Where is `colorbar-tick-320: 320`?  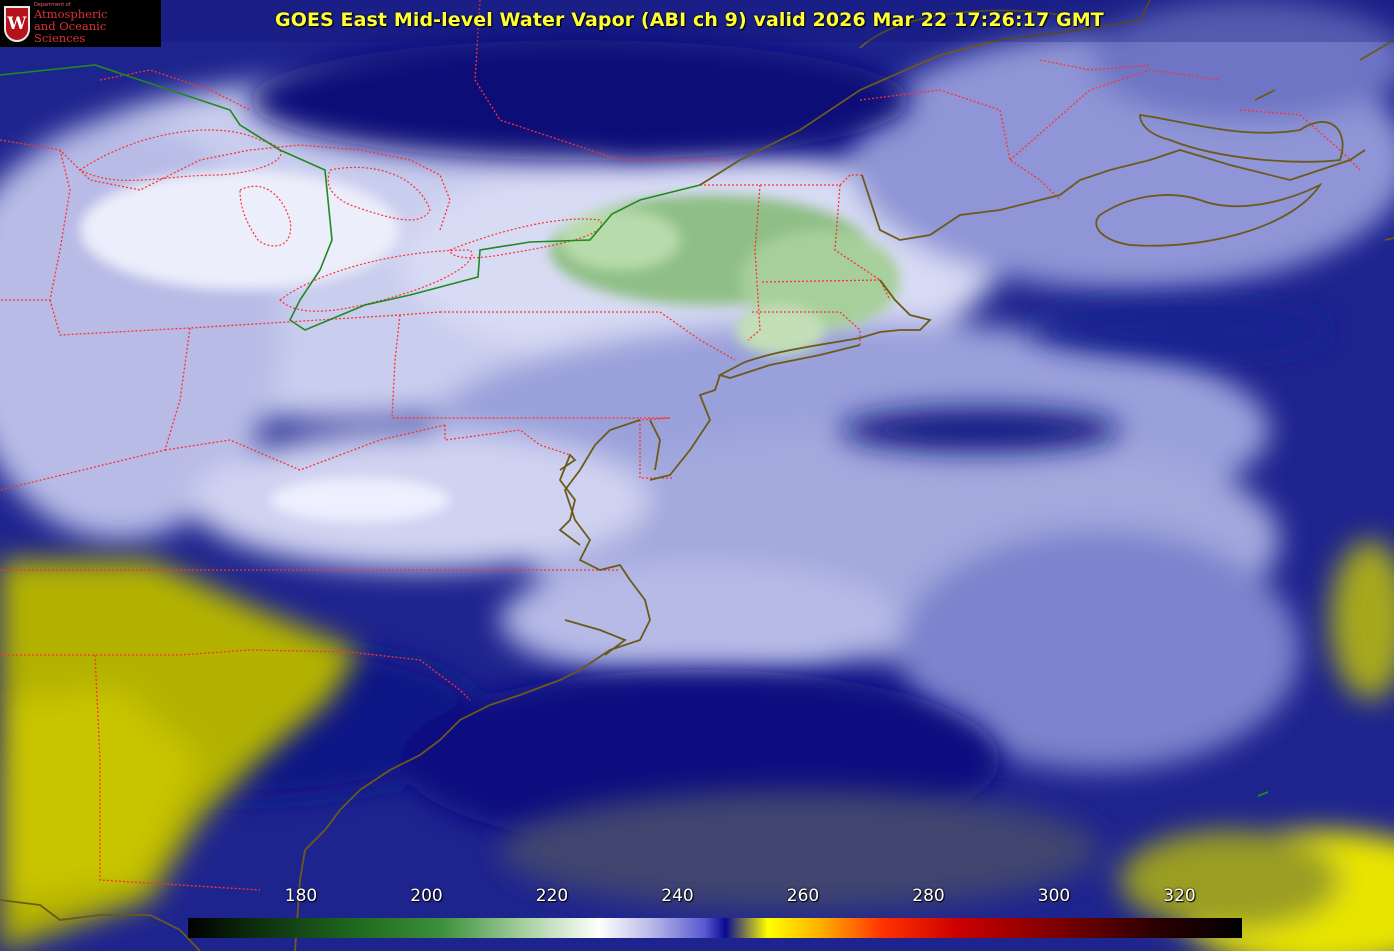 colorbar-tick-320: 320 is located at coordinates (1179, 896).